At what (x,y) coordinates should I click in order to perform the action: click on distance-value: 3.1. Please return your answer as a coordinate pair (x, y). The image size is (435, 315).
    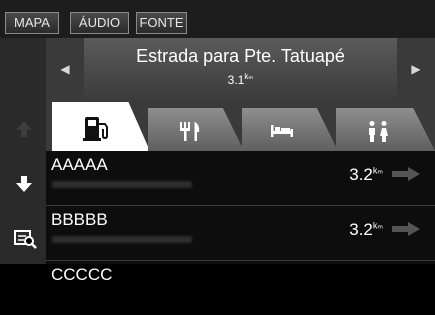
    Looking at the image, I should click on (236, 80).